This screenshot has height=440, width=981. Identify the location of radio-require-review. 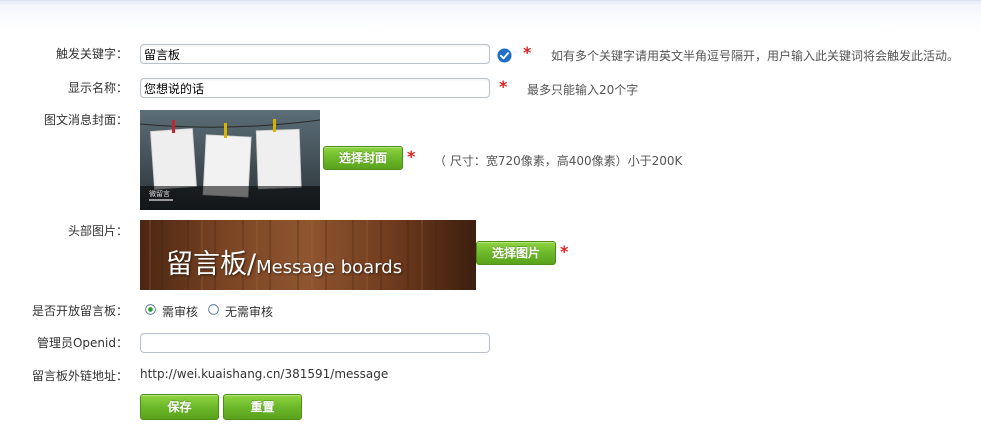
(150, 309).